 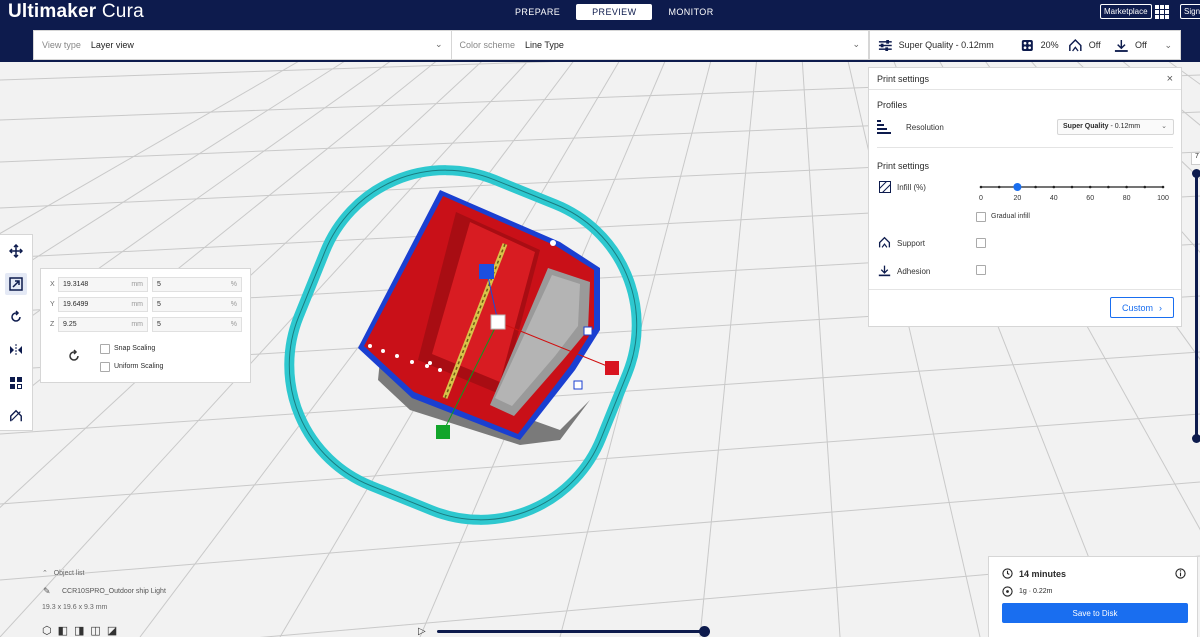 I want to click on infill-summary: 20%, so click(x=1049, y=45).